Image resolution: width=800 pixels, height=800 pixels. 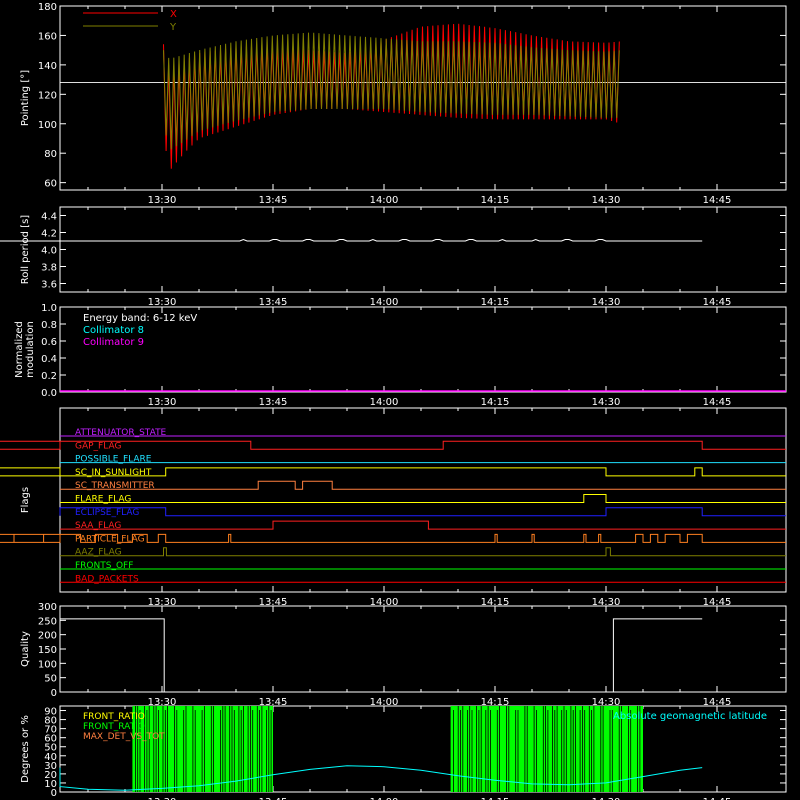 I want to click on y-tick-label: 0.6, so click(x=49, y=342).